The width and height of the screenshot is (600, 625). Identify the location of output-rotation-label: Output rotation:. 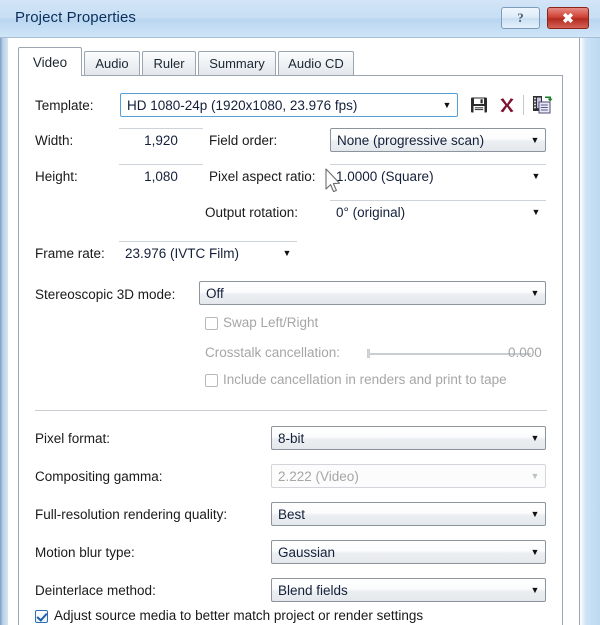
(252, 212).